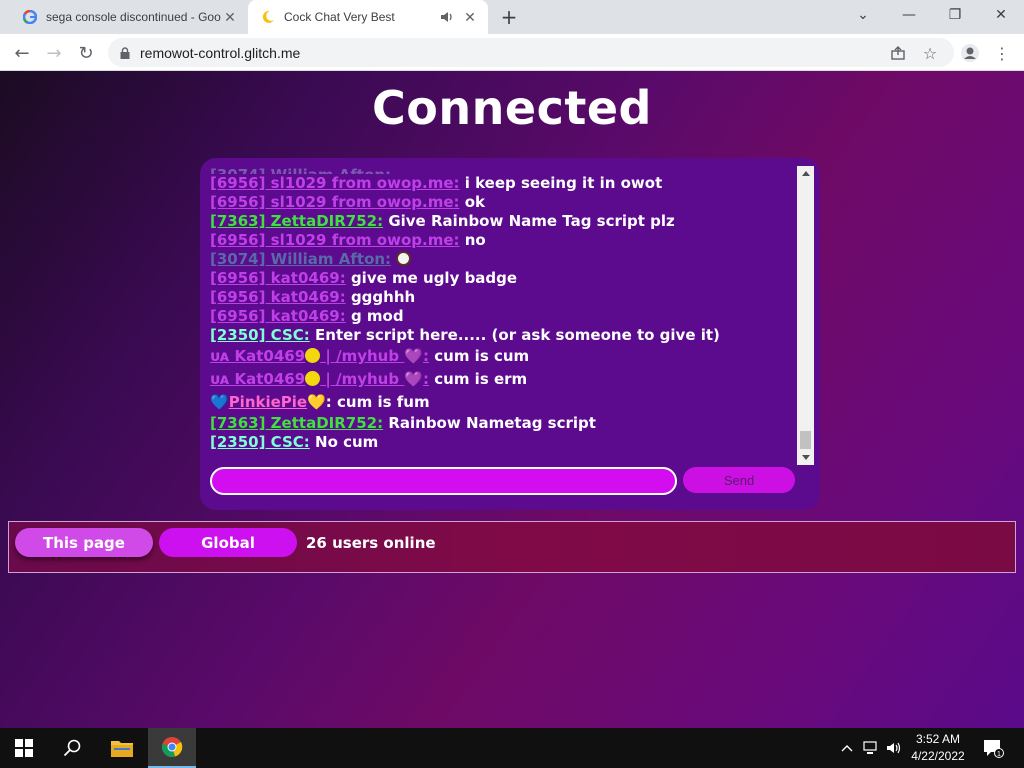 The width and height of the screenshot is (1024, 768). What do you see at coordinates (172, 748) in the screenshot?
I see `chrome-icon` at bounding box center [172, 748].